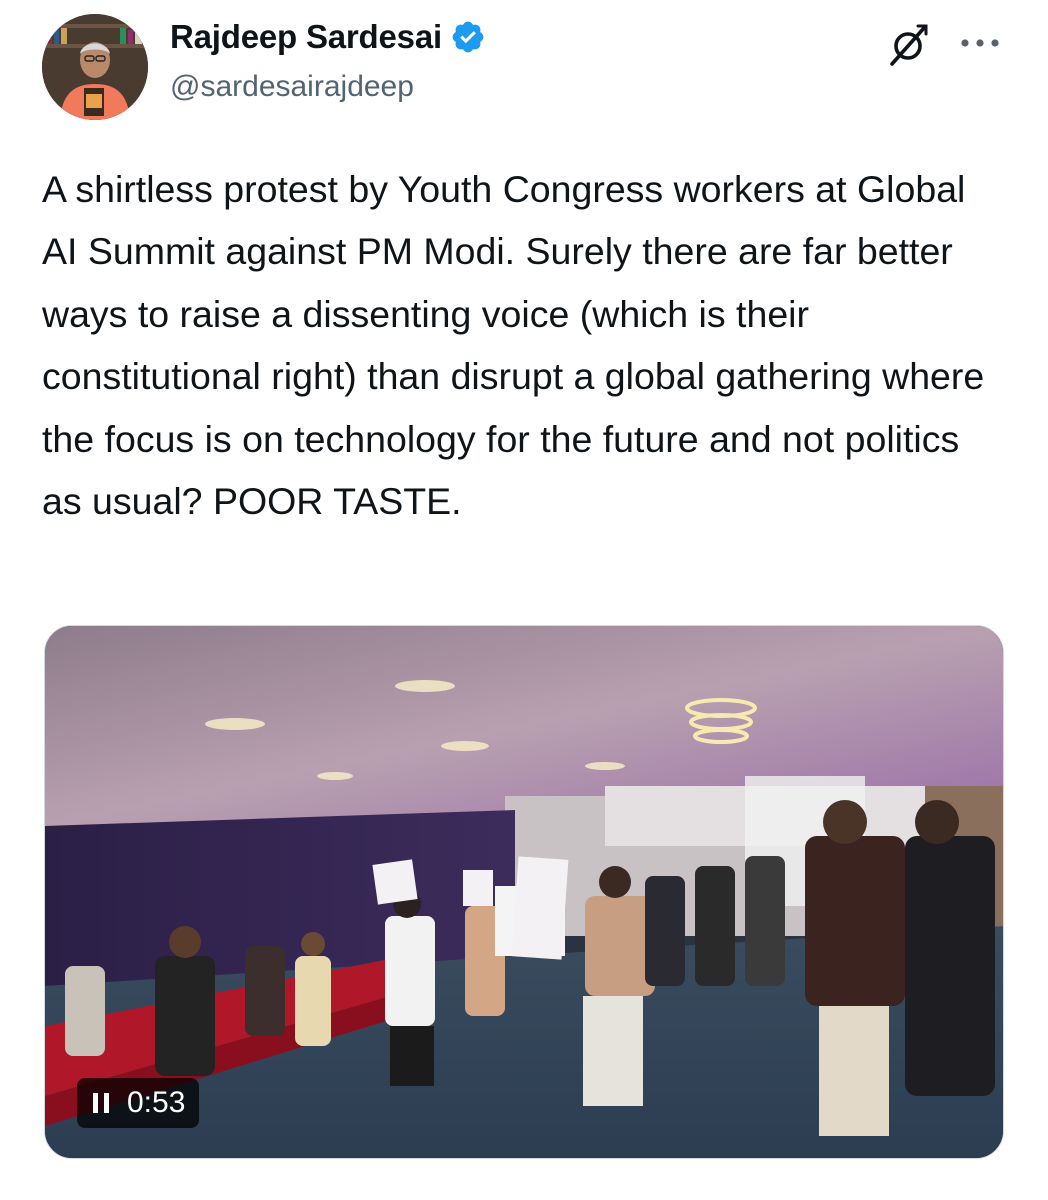 The width and height of the screenshot is (1048, 1200). What do you see at coordinates (306, 37) in the screenshot?
I see `author-display-name: Rajdeep Sardesai` at bounding box center [306, 37].